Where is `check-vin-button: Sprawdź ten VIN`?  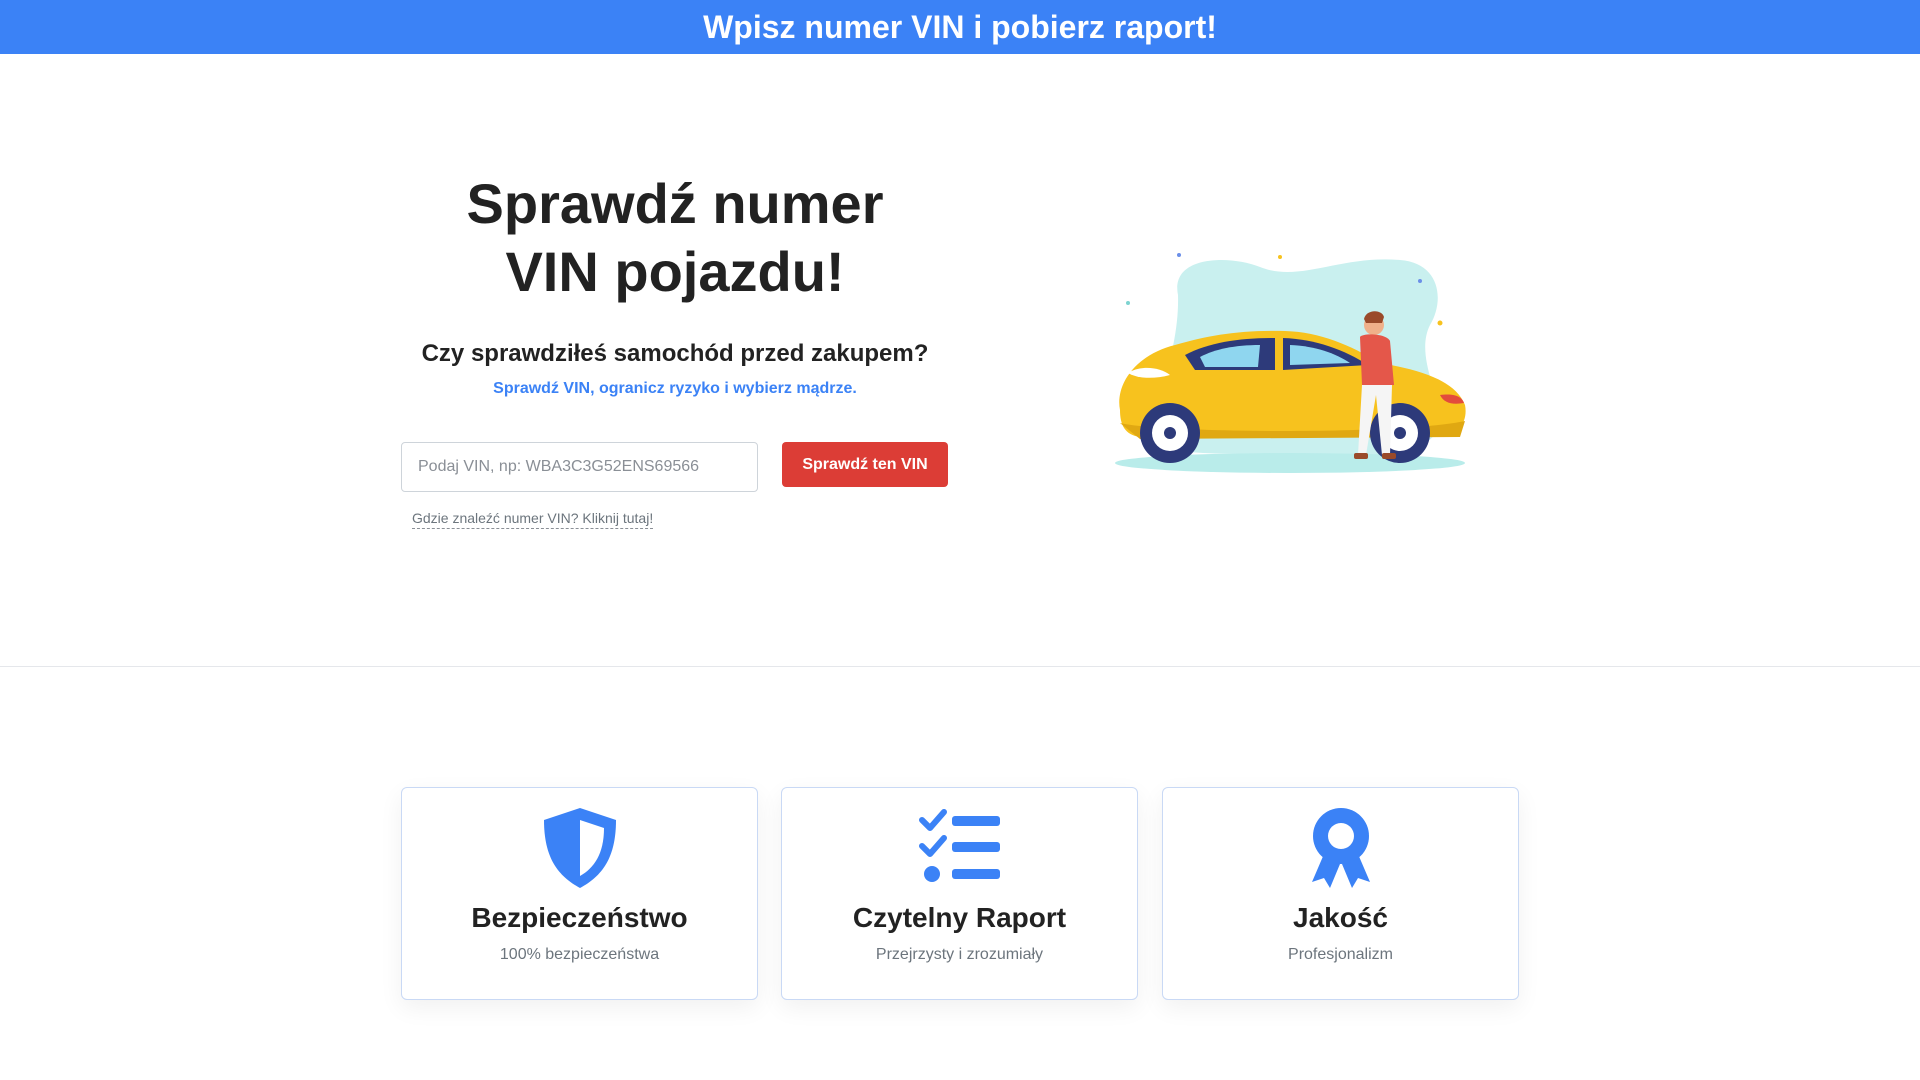
check-vin-button: Sprawdź ten VIN is located at coordinates (865, 464).